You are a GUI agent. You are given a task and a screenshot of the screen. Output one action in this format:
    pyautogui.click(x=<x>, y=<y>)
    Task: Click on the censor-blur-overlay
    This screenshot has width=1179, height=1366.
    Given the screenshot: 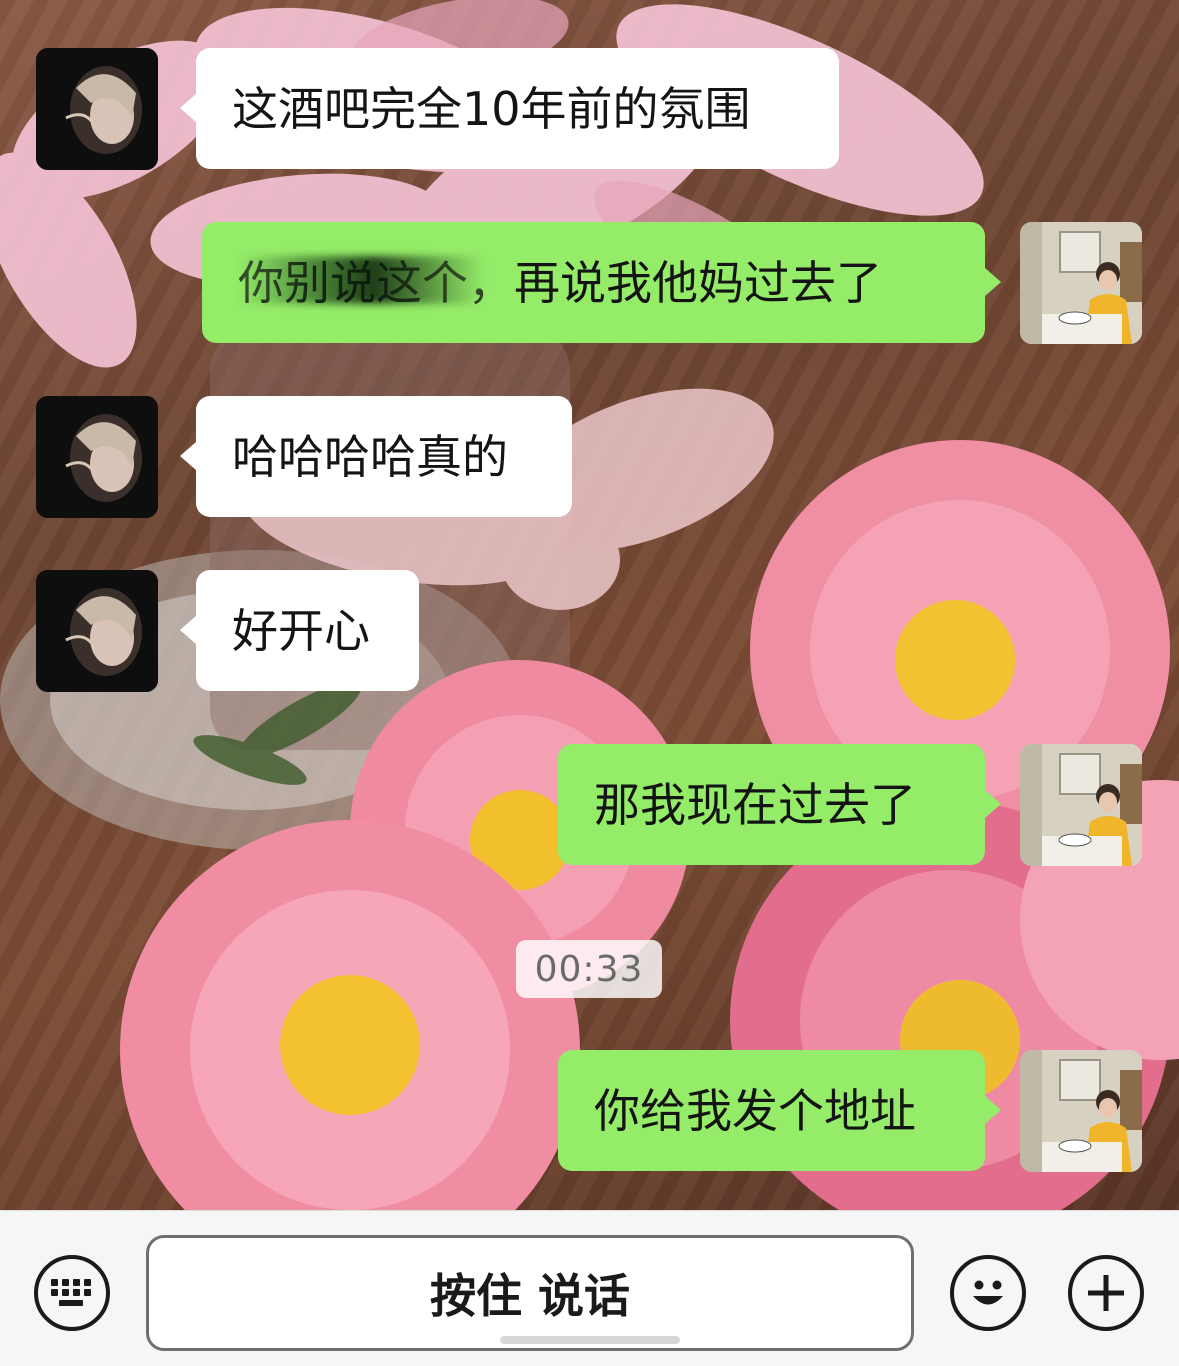 What is the action you would take?
    pyautogui.click(x=361, y=280)
    